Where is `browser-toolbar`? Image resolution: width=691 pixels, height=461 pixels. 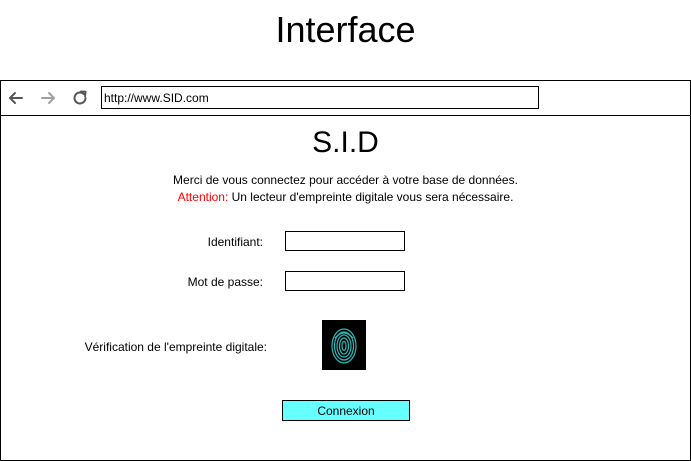 browser-toolbar is located at coordinates (345, 98).